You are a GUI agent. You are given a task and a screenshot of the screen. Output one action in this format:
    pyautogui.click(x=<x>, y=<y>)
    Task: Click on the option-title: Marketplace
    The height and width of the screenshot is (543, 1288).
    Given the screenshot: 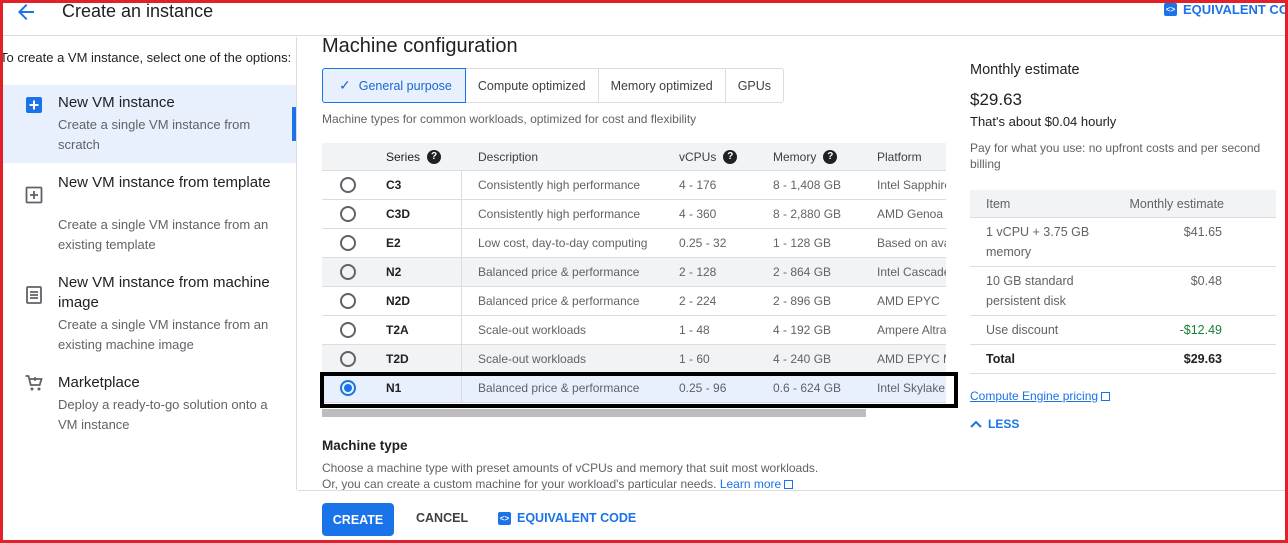 What is the action you would take?
    pyautogui.click(x=99, y=382)
    